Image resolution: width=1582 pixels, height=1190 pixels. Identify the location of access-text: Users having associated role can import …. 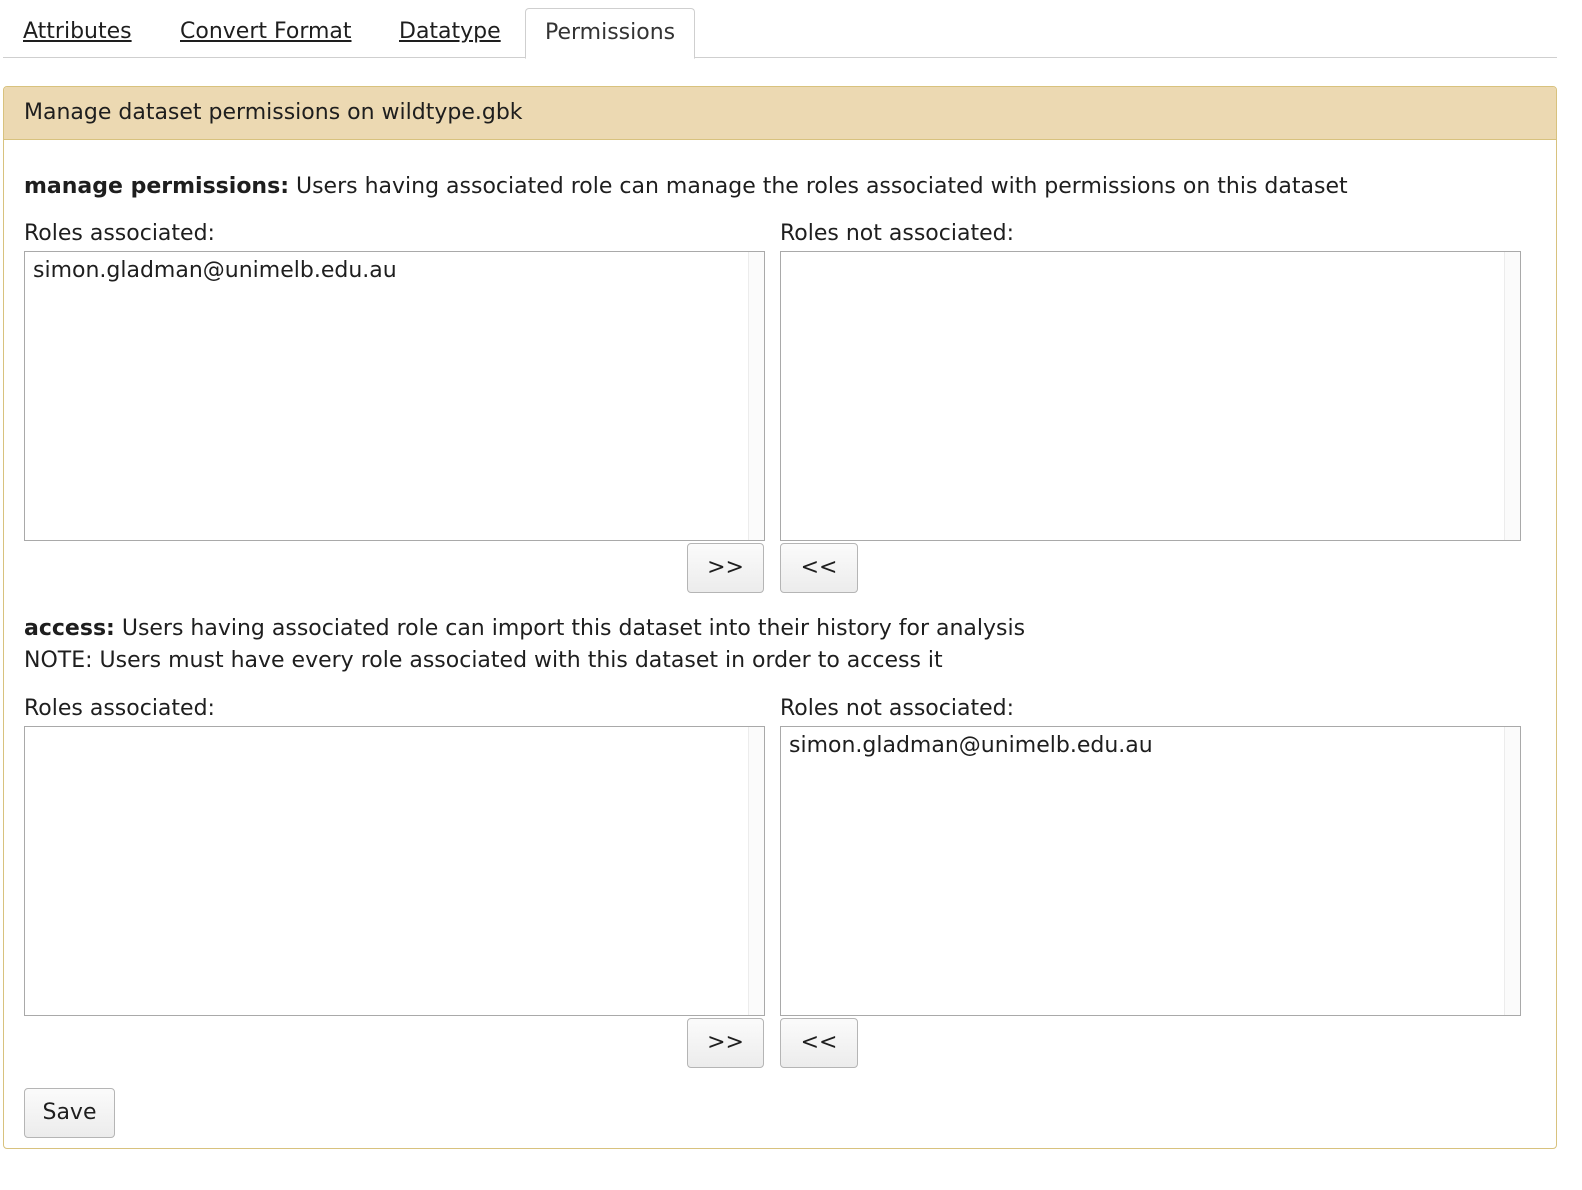
(570, 628).